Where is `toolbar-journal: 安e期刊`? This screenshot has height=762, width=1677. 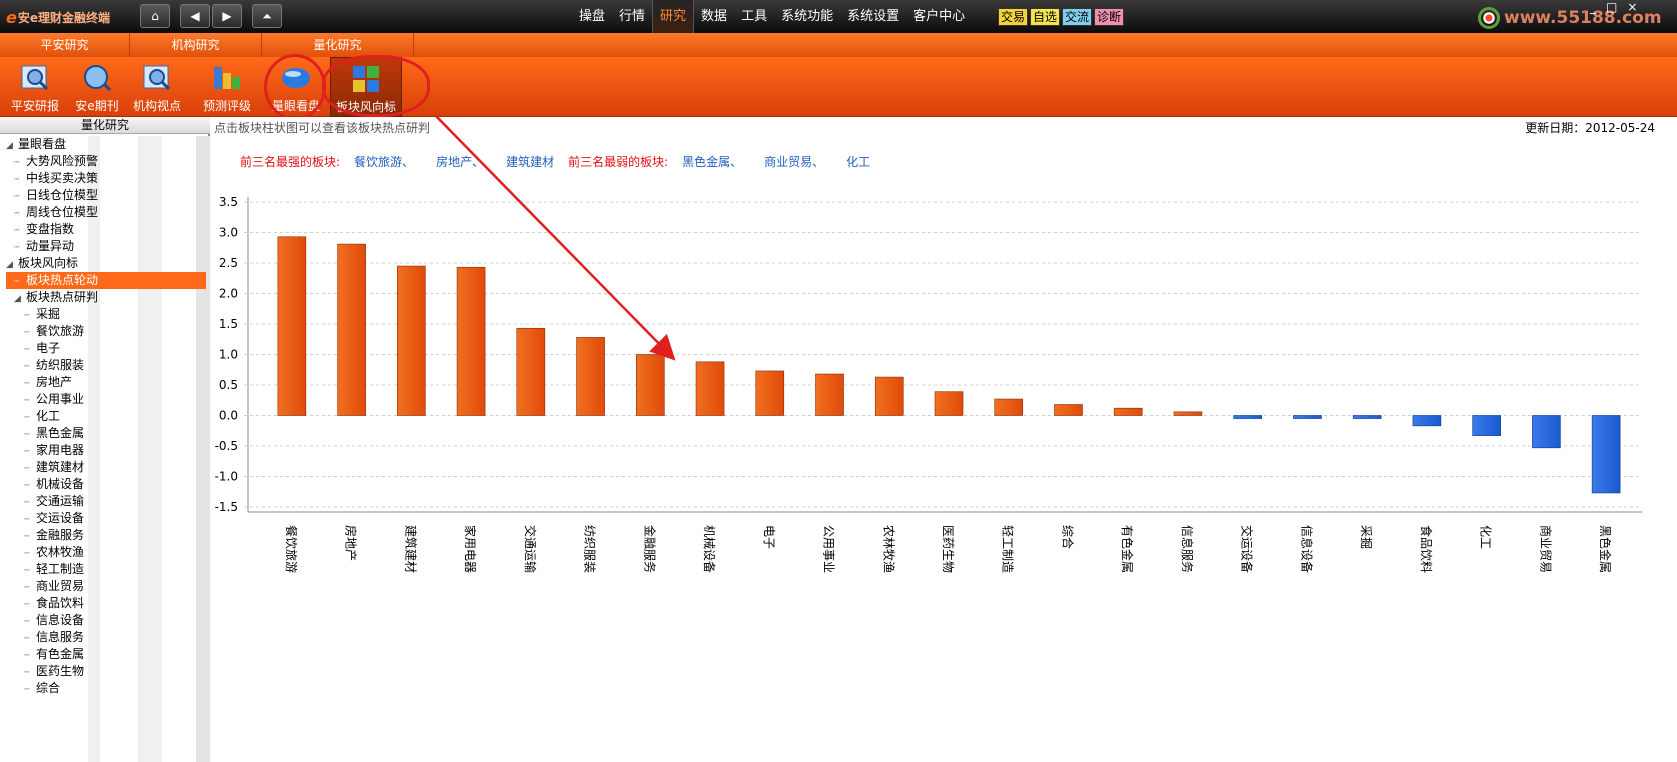 toolbar-journal: 安e期刊 is located at coordinates (97, 87).